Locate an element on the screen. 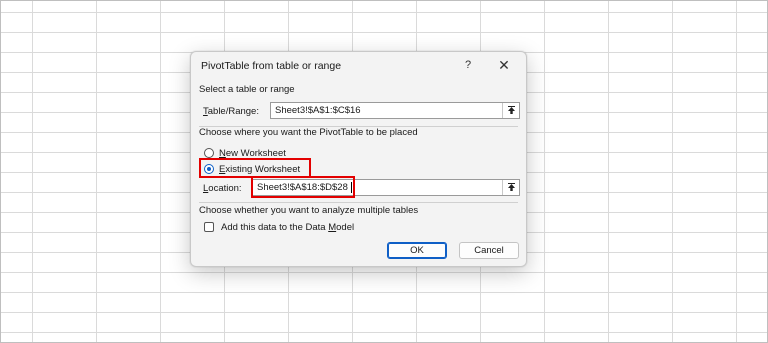  help-button: ? is located at coordinates (468, 65).